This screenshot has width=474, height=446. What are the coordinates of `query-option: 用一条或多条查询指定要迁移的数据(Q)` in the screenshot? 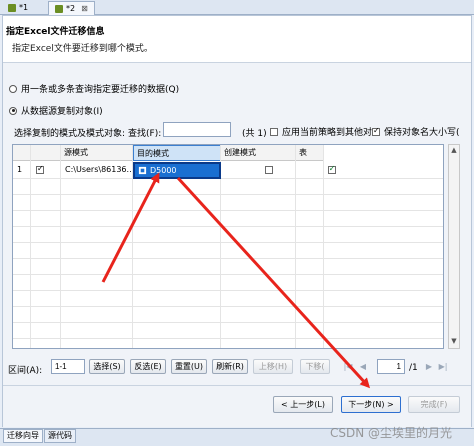 It's located at (94, 88).